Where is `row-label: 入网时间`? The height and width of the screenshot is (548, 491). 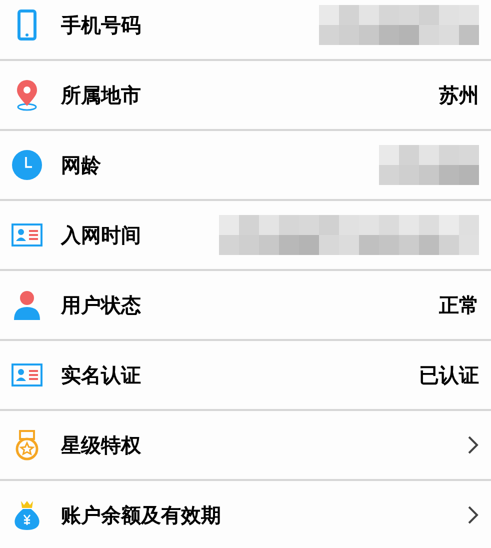 row-label: 入网时间 is located at coordinates (101, 235).